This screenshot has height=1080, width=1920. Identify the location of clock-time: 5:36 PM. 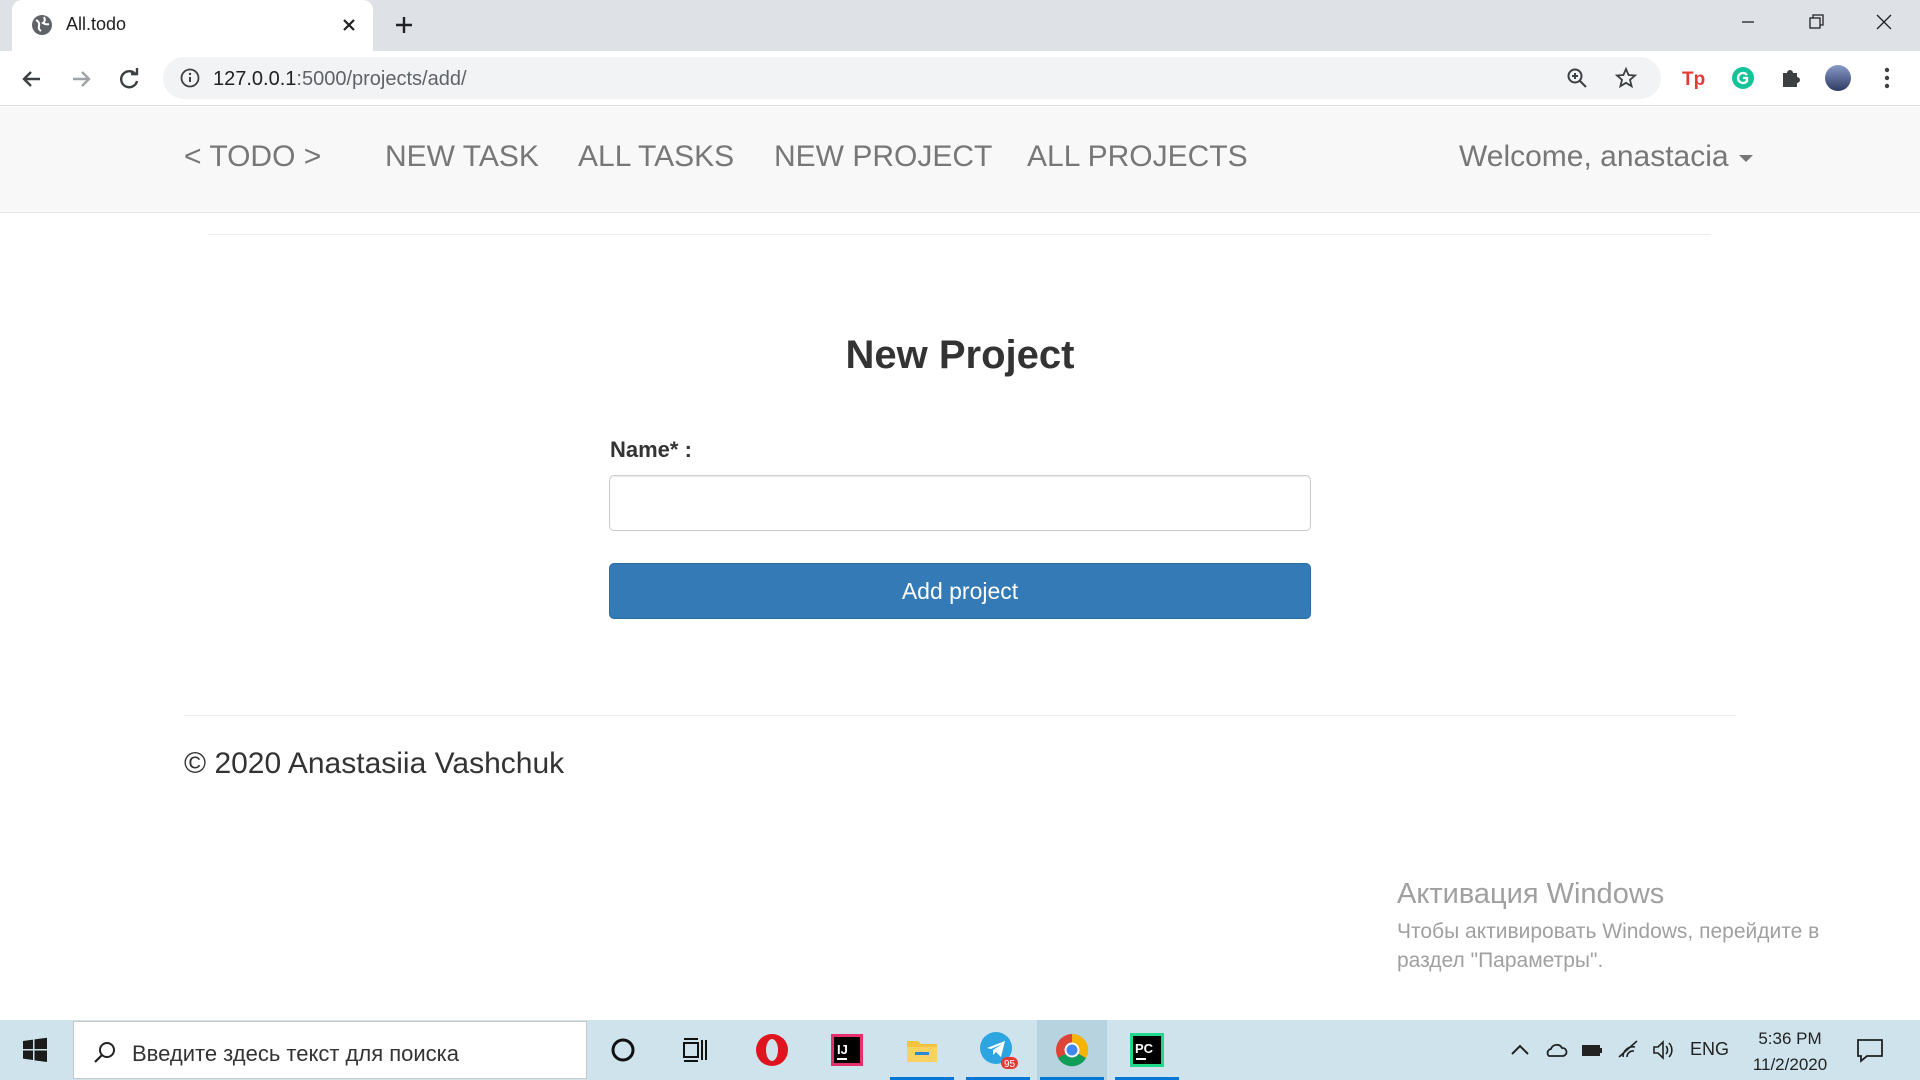
(1790, 1038).